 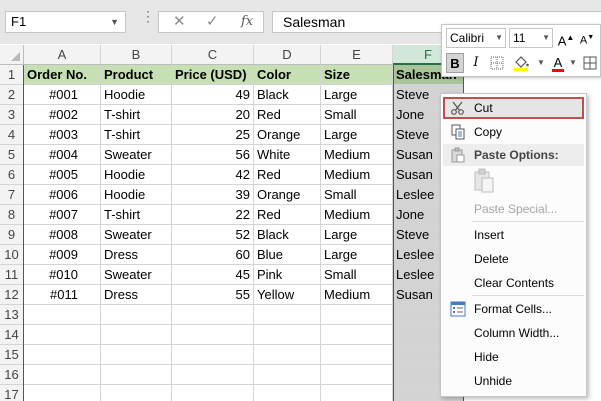 What do you see at coordinates (62, 235) in the screenshot?
I see `table-cell: #008` at bounding box center [62, 235].